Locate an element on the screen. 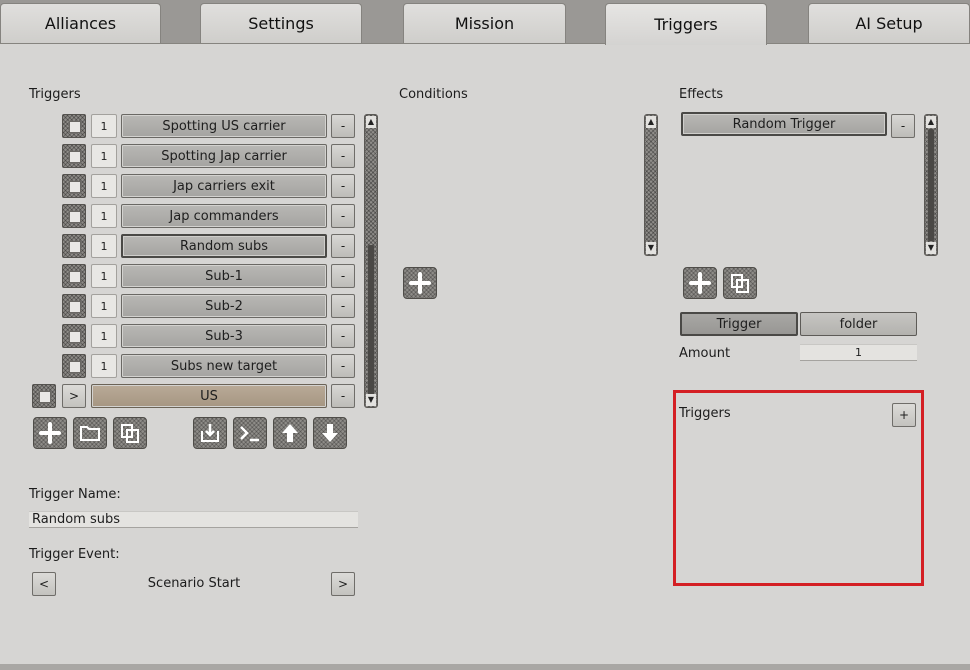 Image resolution: width=970 pixels, height=670 pixels. trigger-item-sub-2: Sub-2 is located at coordinates (224, 306).